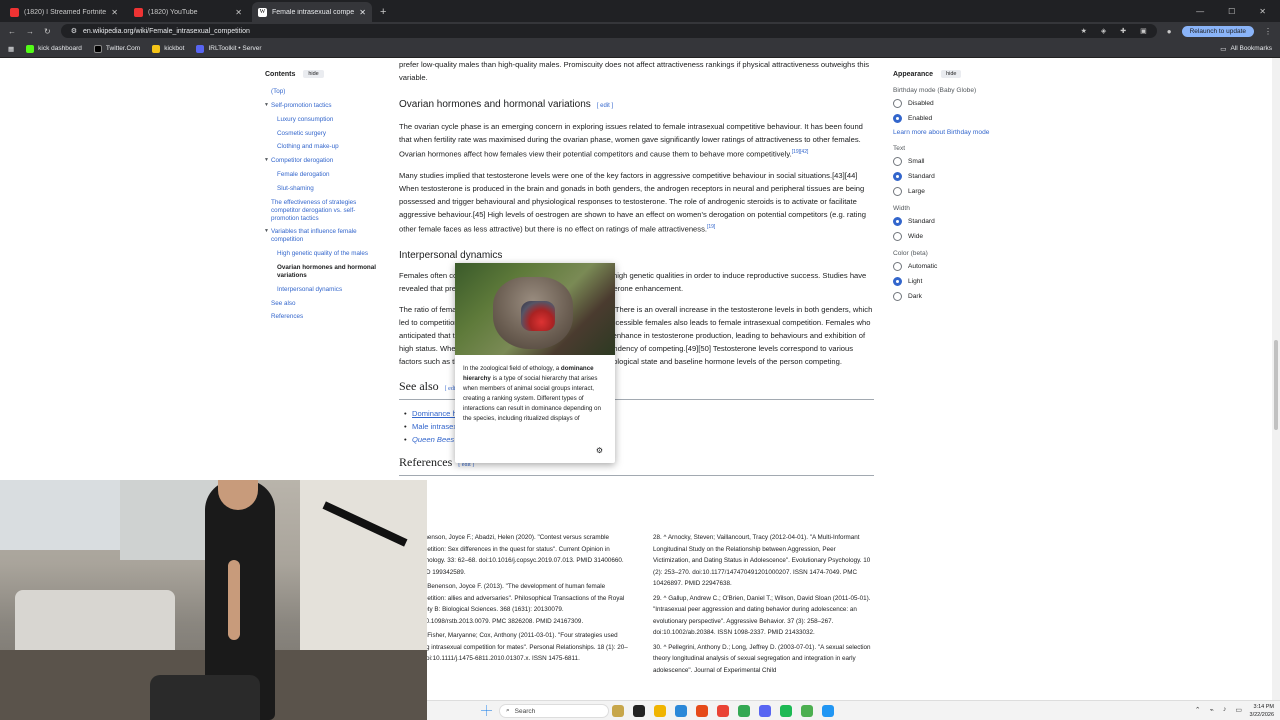 This screenshot has height=720, width=1280. Describe the element at coordinates (328, 254) in the screenshot. I see `toc-item: High genetic quality of the males` at that location.